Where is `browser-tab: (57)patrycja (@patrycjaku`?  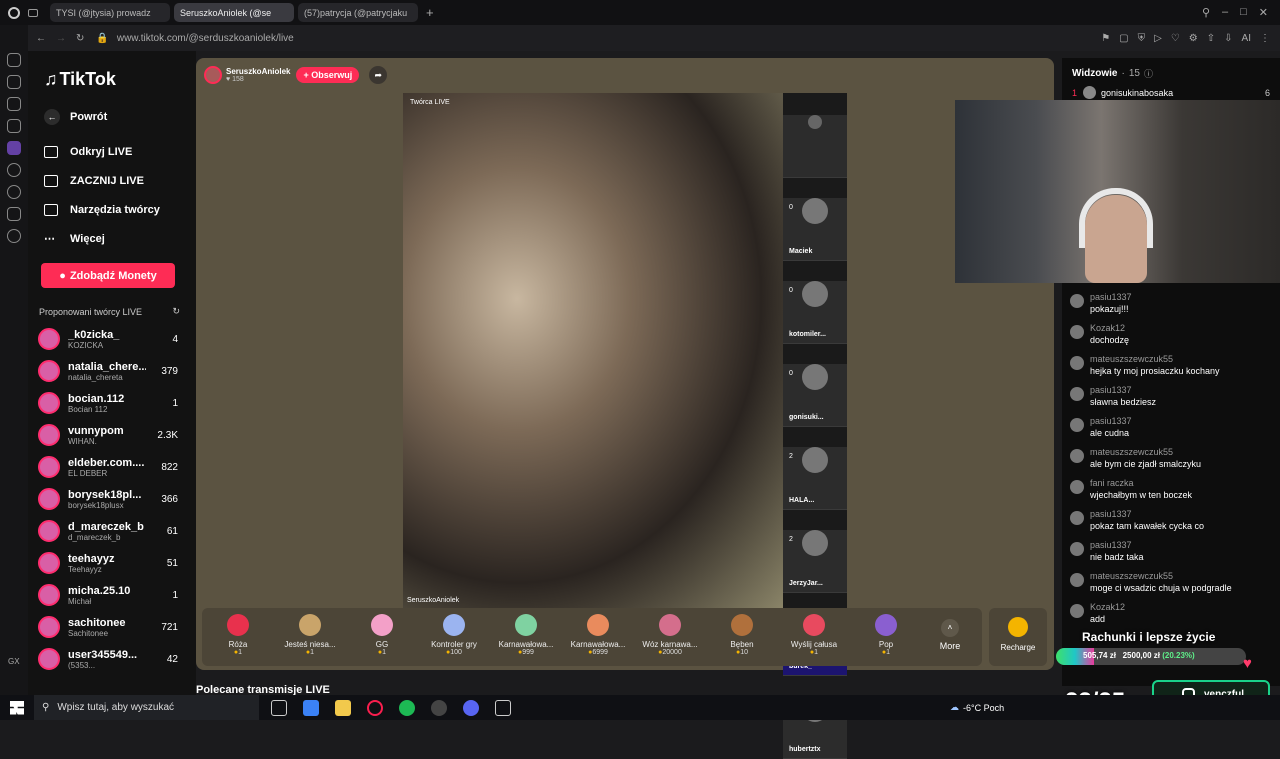 browser-tab: (57)patrycja (@patrycjaku is located at coordinates (358, 12).